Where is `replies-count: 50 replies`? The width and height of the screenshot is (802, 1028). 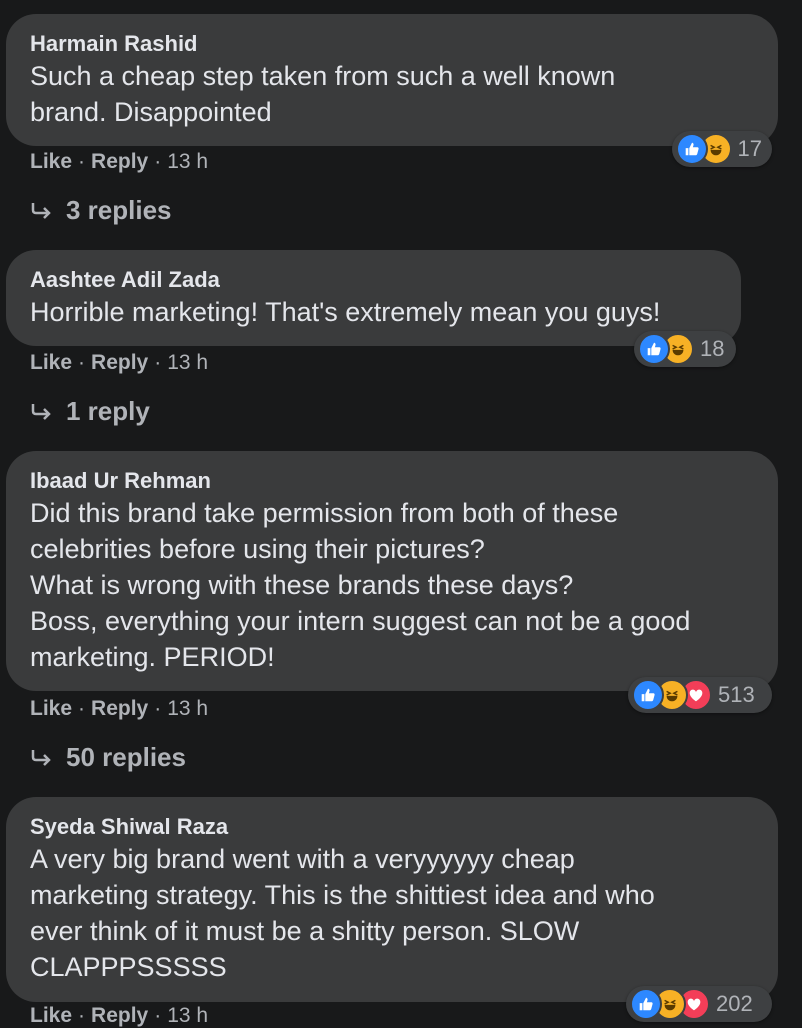
replies-count: 50 replies is located at coordinates (126, 757).